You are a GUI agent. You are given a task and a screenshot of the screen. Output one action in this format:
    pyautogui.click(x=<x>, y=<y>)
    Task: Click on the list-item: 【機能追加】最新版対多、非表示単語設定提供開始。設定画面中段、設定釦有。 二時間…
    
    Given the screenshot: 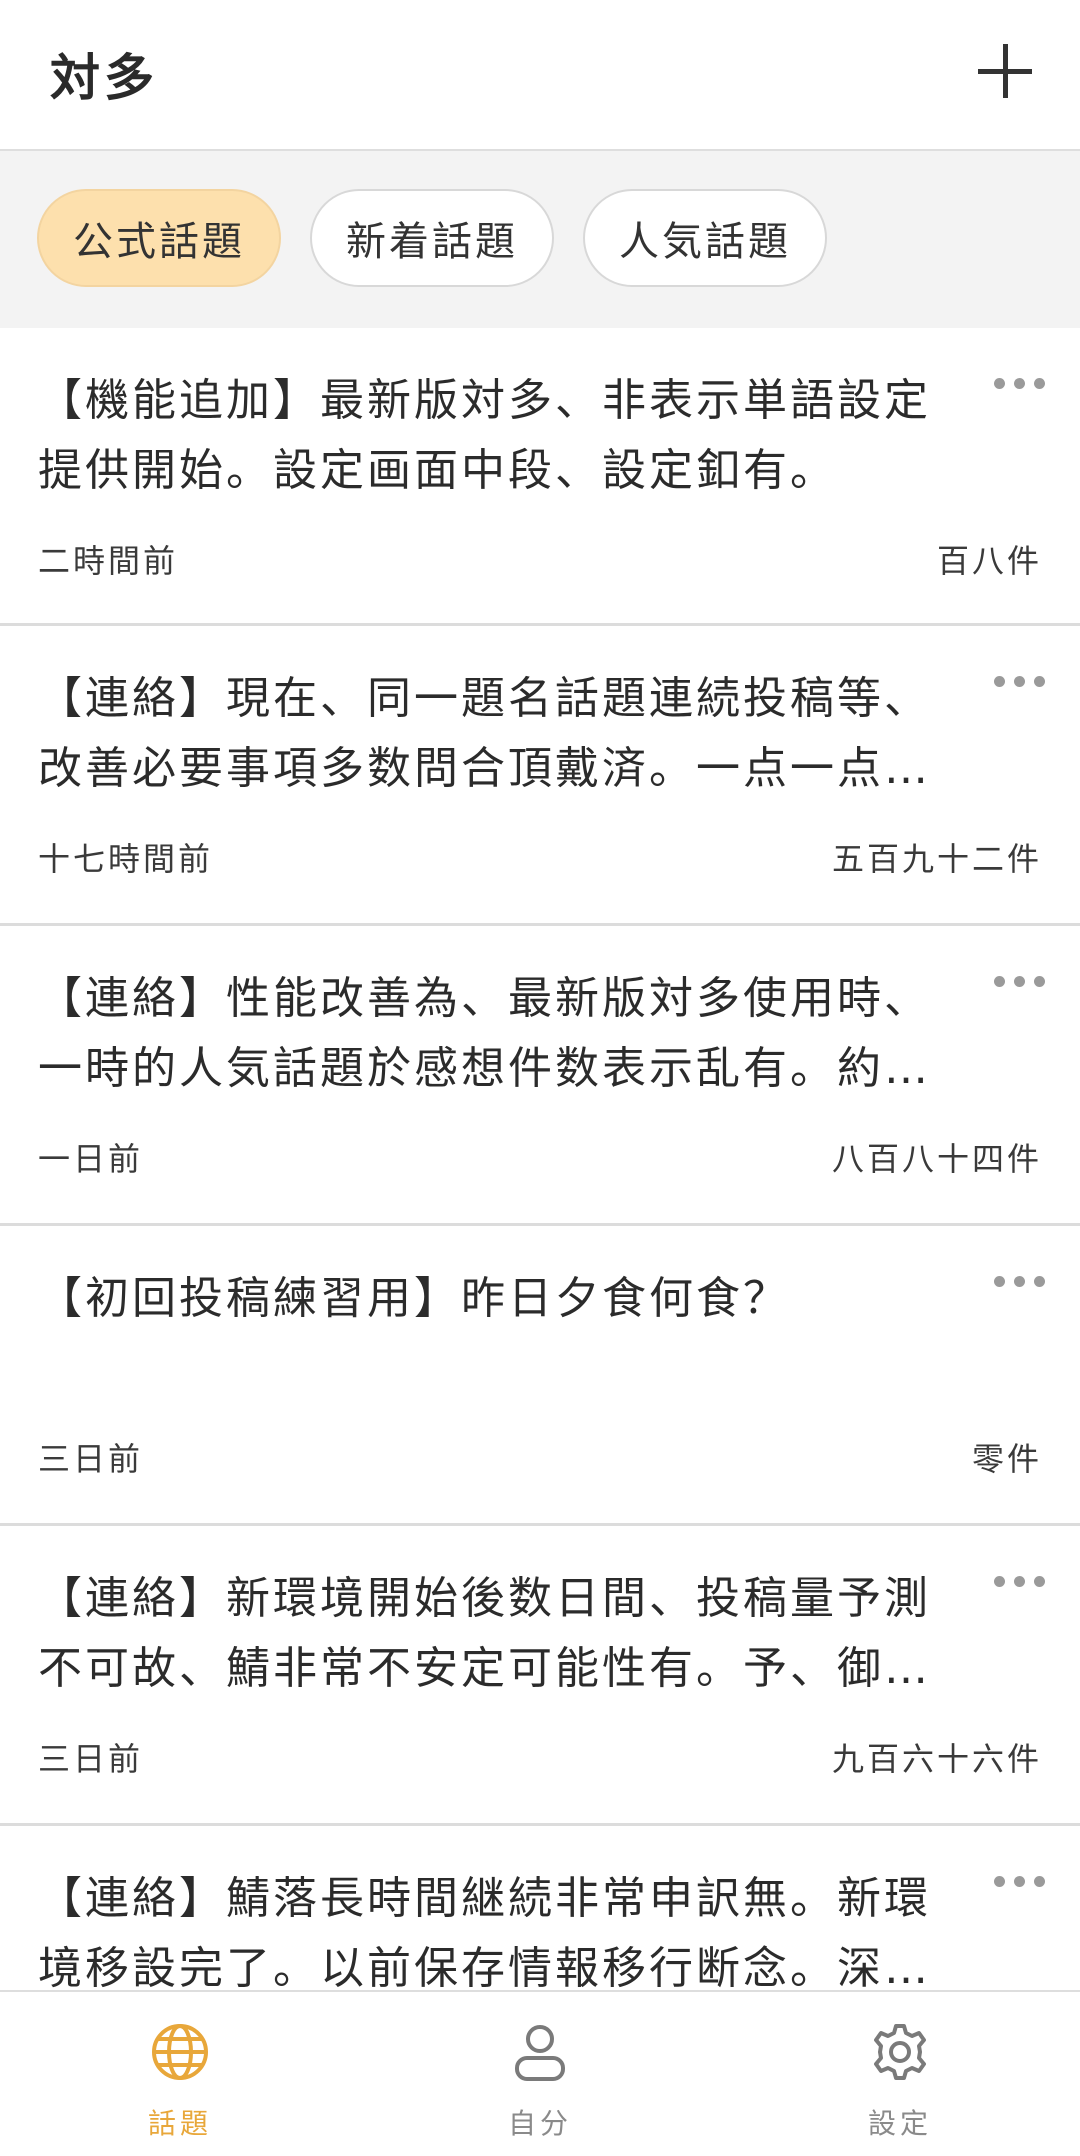 What is the action you would take?
    pyautogui.click(x=540, y=477)
    